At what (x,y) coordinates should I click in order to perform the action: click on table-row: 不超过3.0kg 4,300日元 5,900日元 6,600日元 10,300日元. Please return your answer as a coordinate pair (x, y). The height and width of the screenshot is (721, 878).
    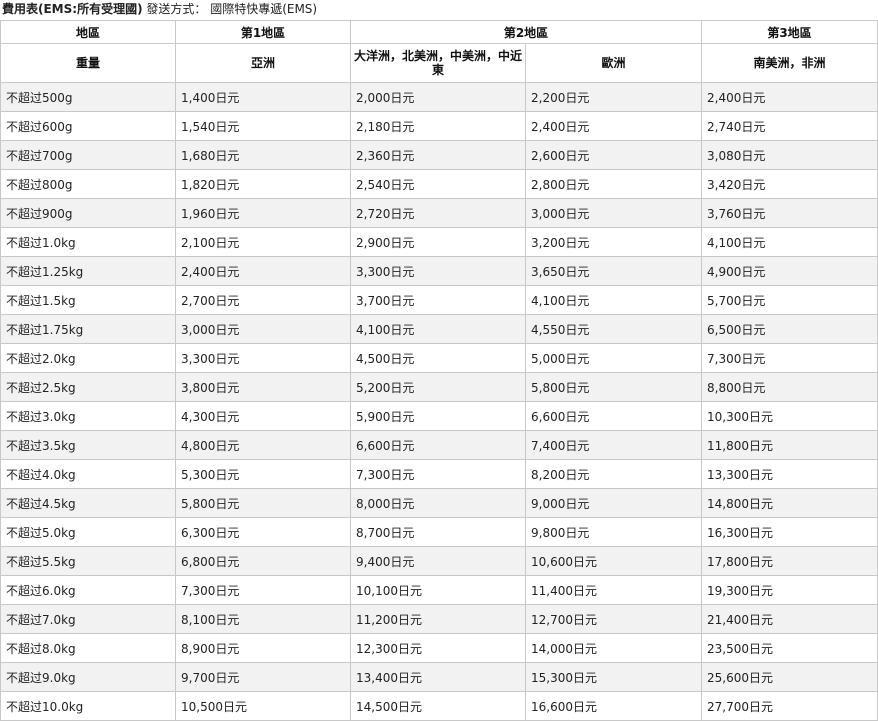
    Looking at the image, I should click on (439, 416).